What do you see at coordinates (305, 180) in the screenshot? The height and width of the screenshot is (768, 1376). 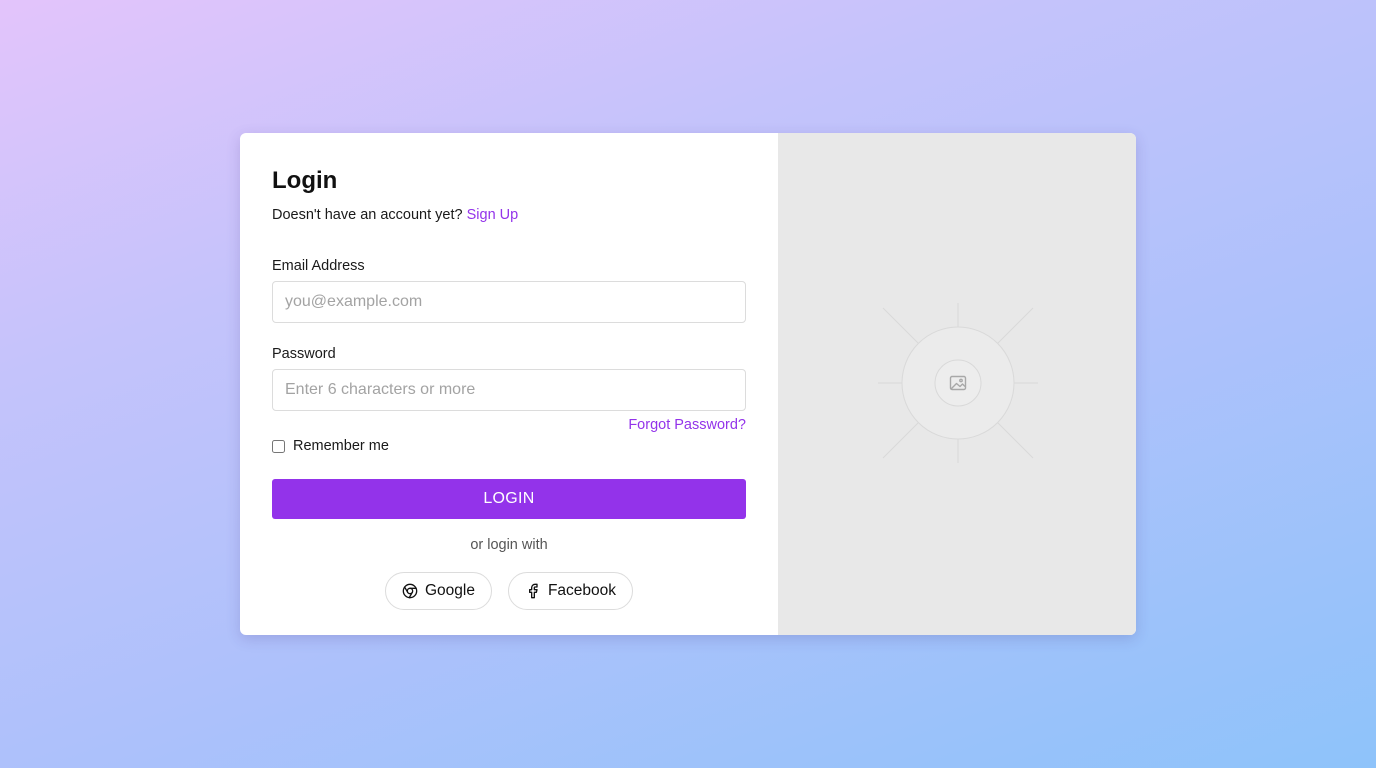 I see `page-title: Login` at bounding box center [305, 180].